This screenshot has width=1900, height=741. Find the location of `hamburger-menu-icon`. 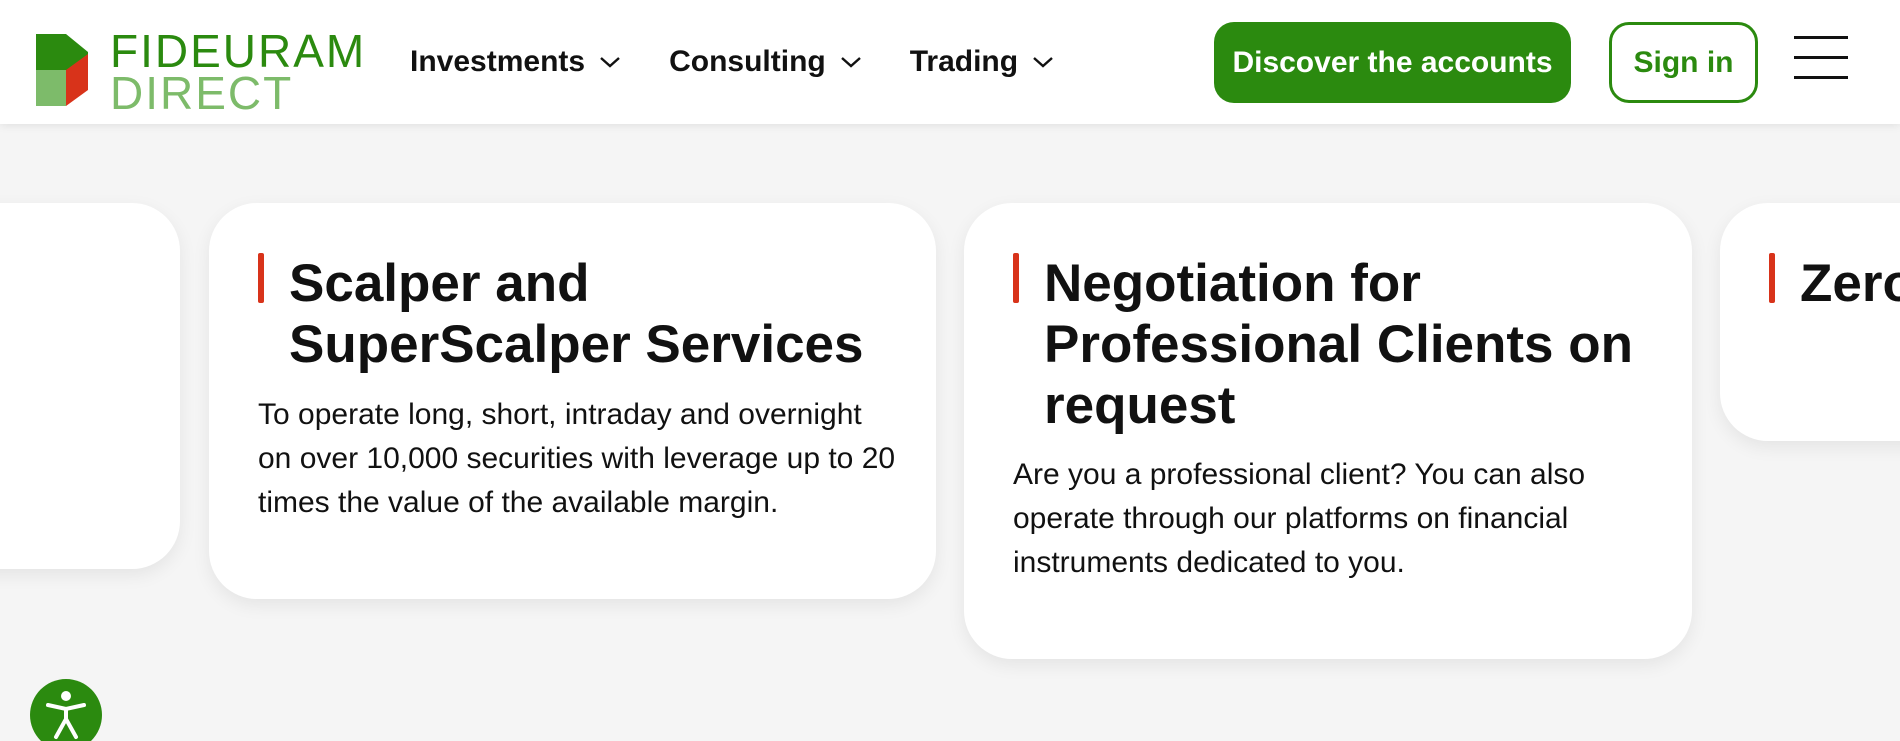

hamburger-menu-icon is located at coordinates (1822, 58).